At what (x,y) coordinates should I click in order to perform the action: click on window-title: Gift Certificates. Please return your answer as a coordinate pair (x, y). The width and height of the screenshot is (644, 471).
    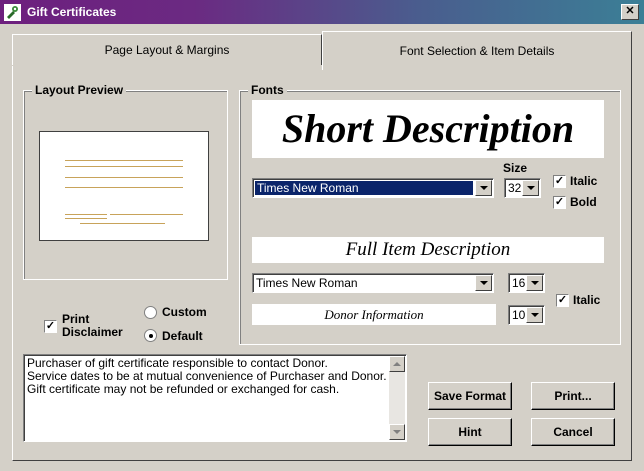
    Looking at the image, I should click on (72, 12).